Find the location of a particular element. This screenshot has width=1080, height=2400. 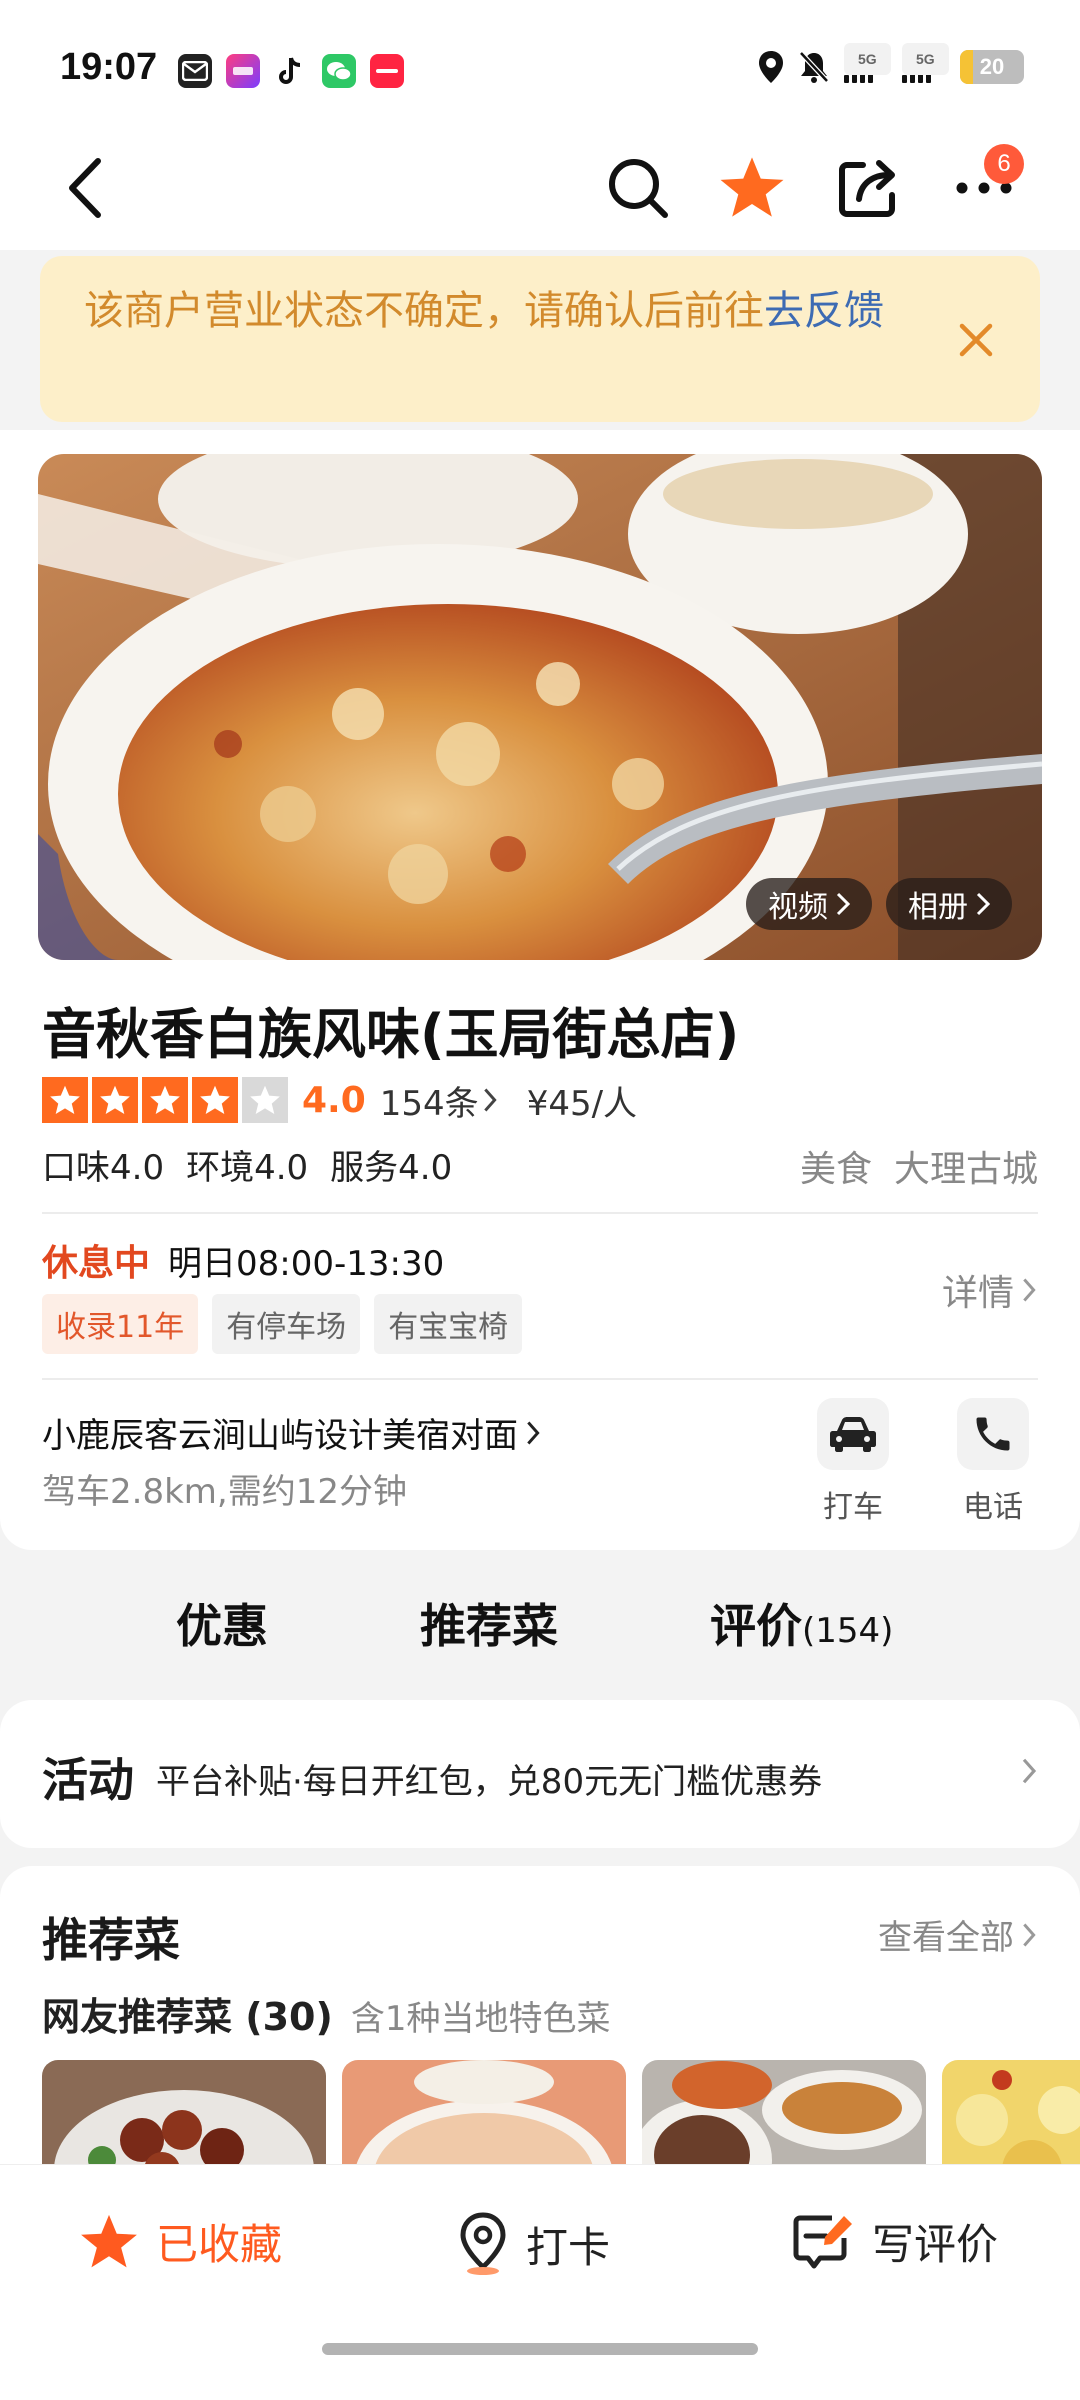

service-score: 服务4.0 is located at coordinates (391, 1168).